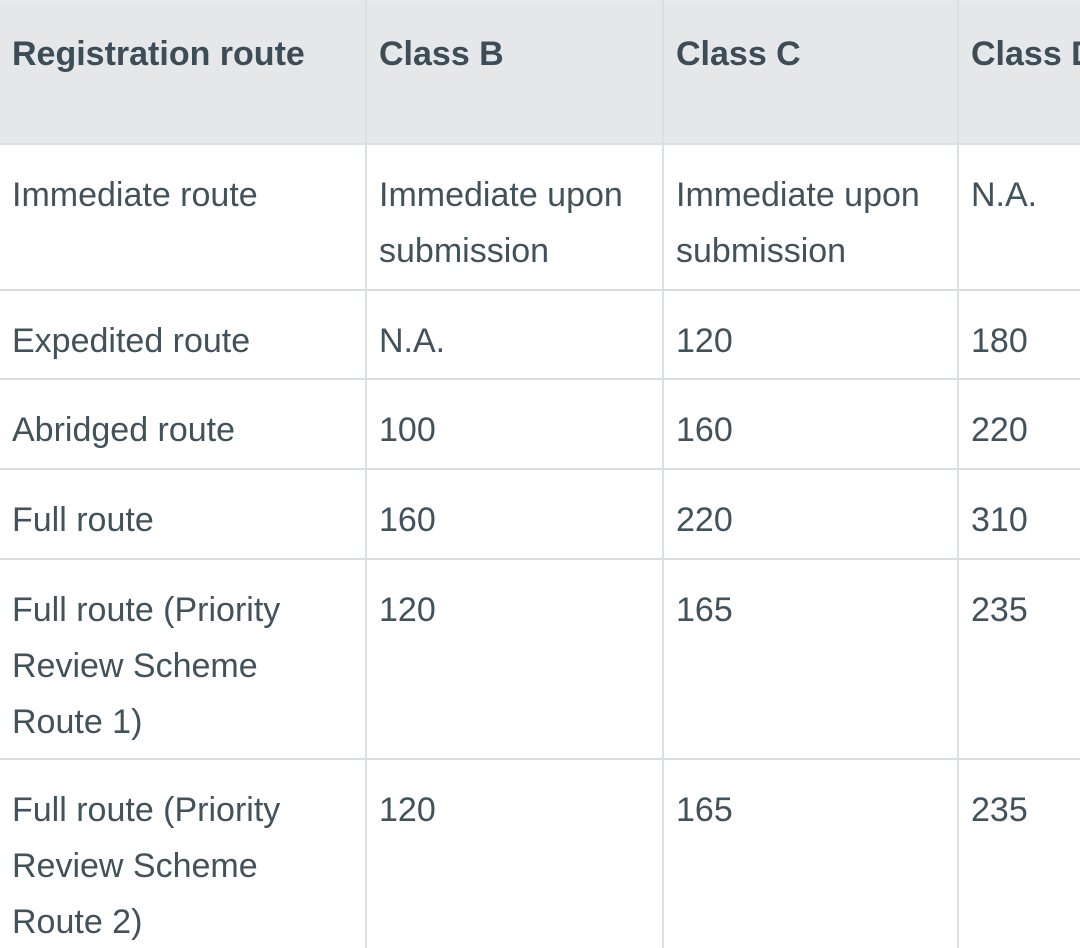 The width and height of the screenshot is (1080, 948). Describe the element at coordinates (183, 72) in the screenshot. I see `column-header-registration-route: Registration route` at that location.